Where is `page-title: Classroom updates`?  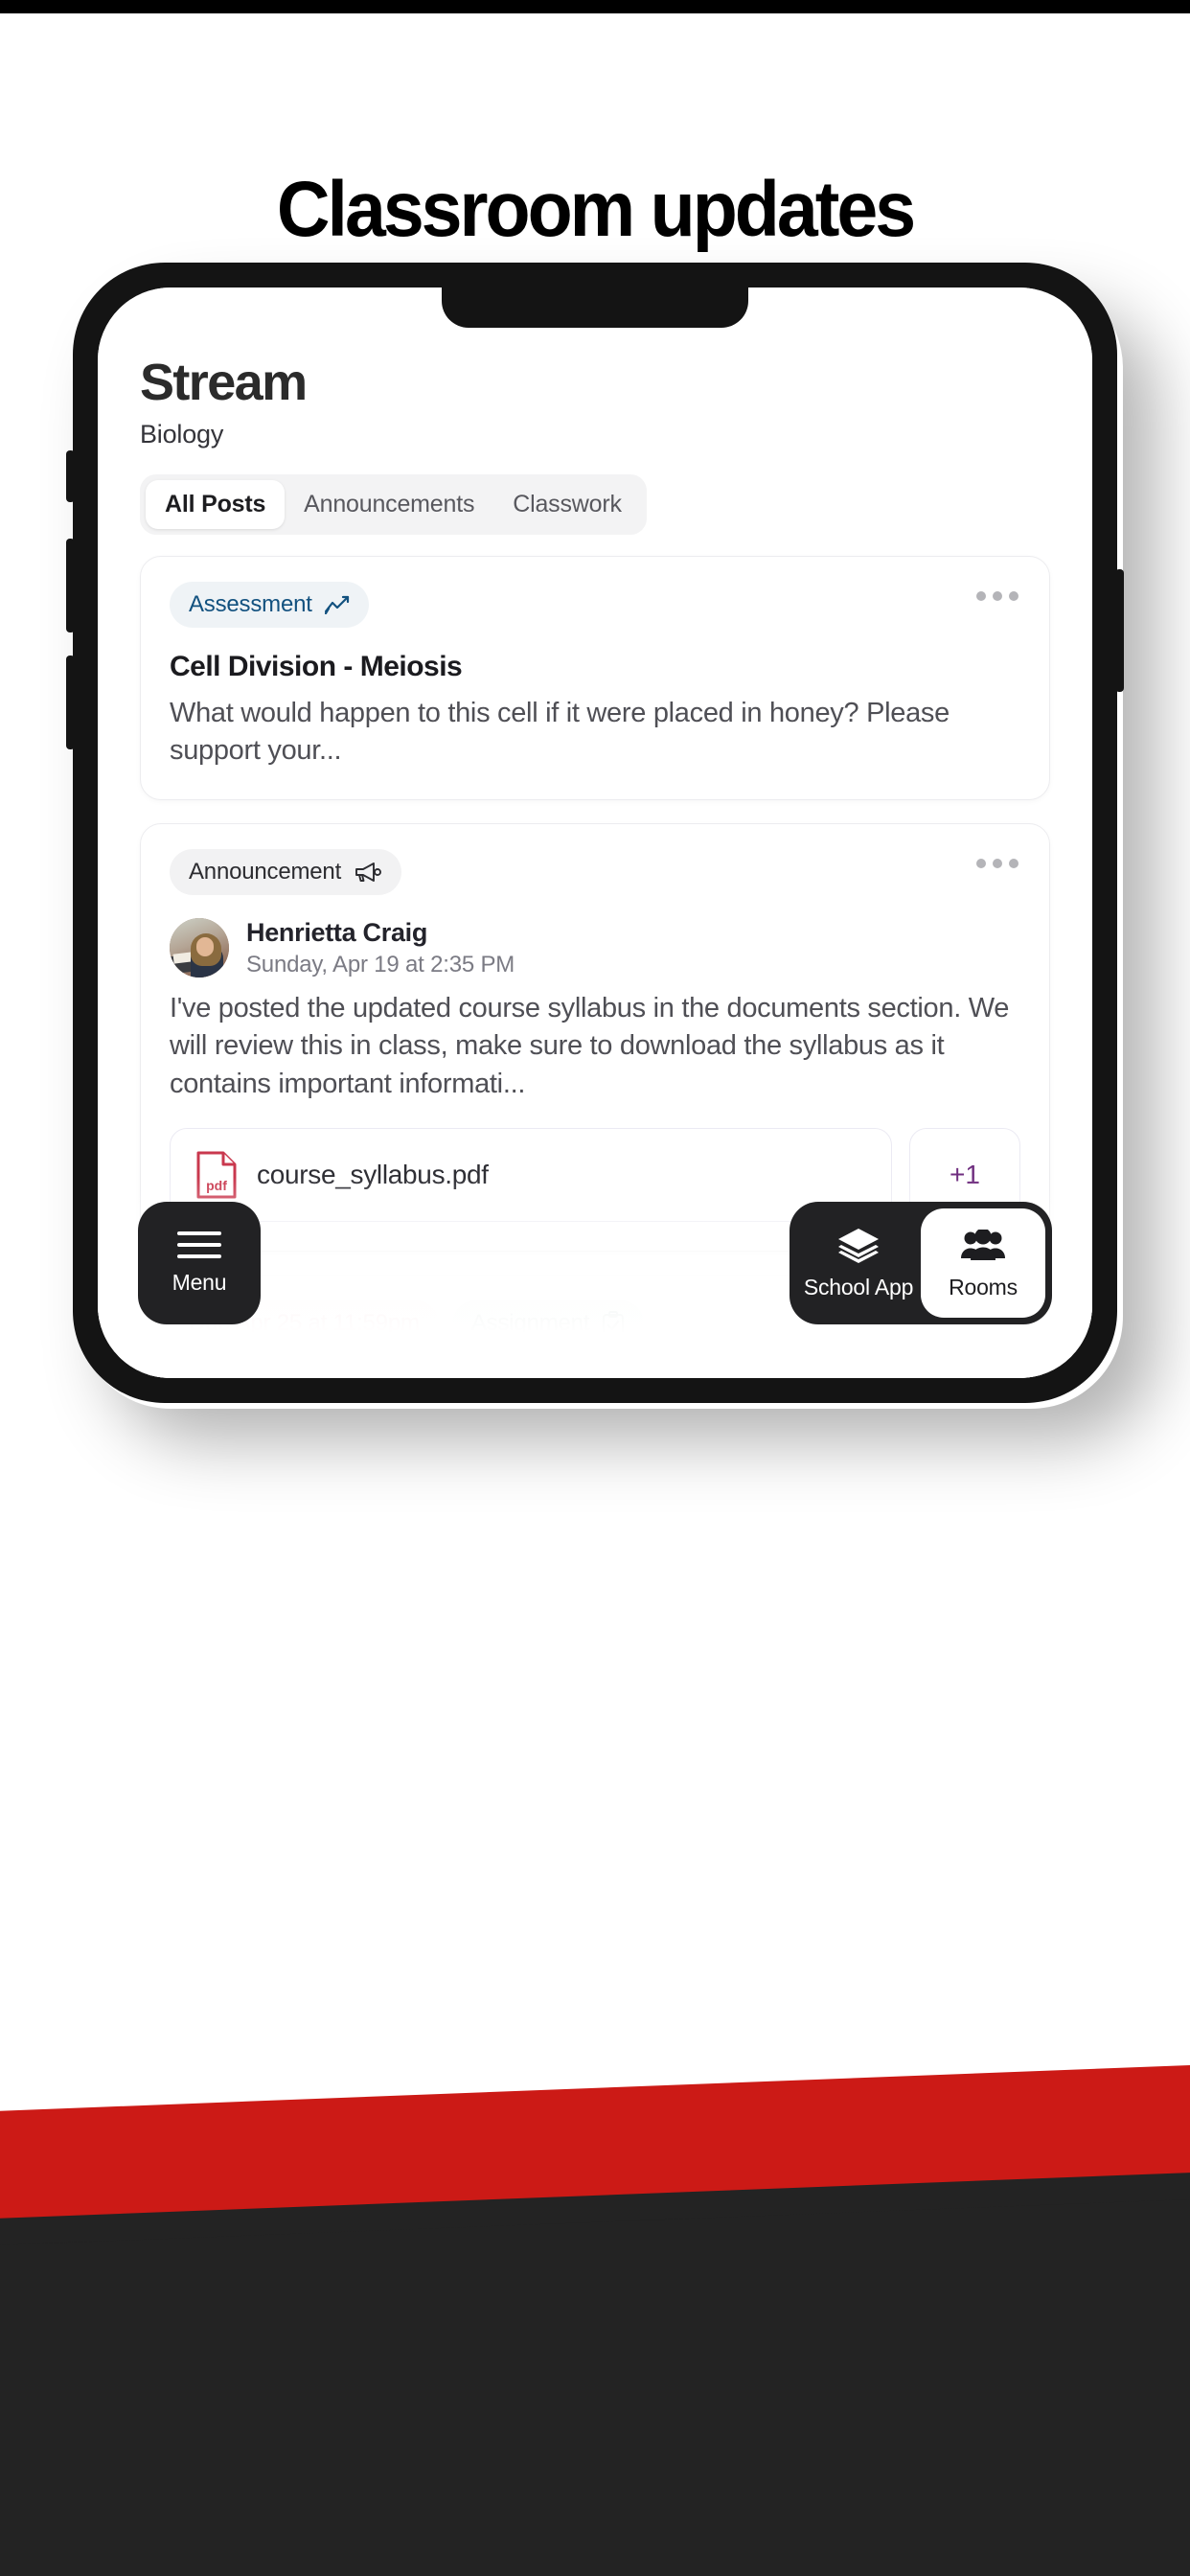 page-title: Classroom updates is located at coordinates (596, 209).